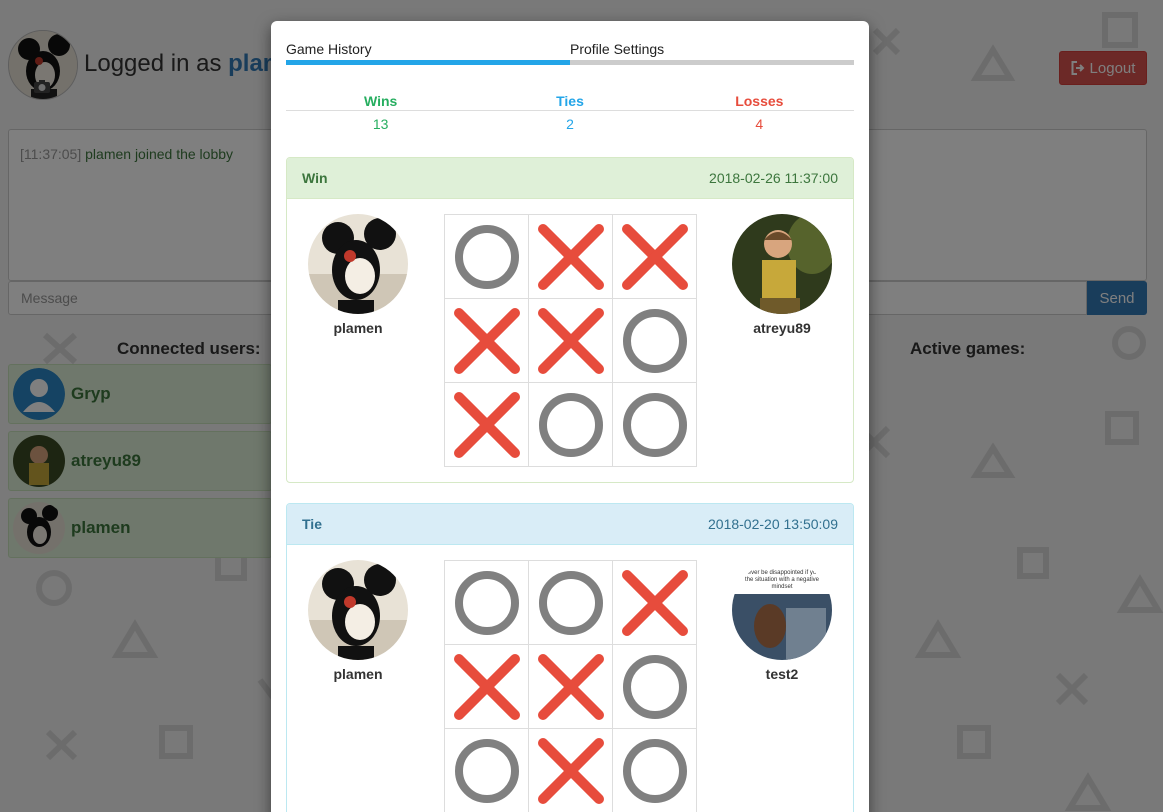 This screenshot has height=812, width=1163. What do you see at coordinates (312, 524) in the screenshot?
I see `game-result: Tie` at bounding box center [312, 524].